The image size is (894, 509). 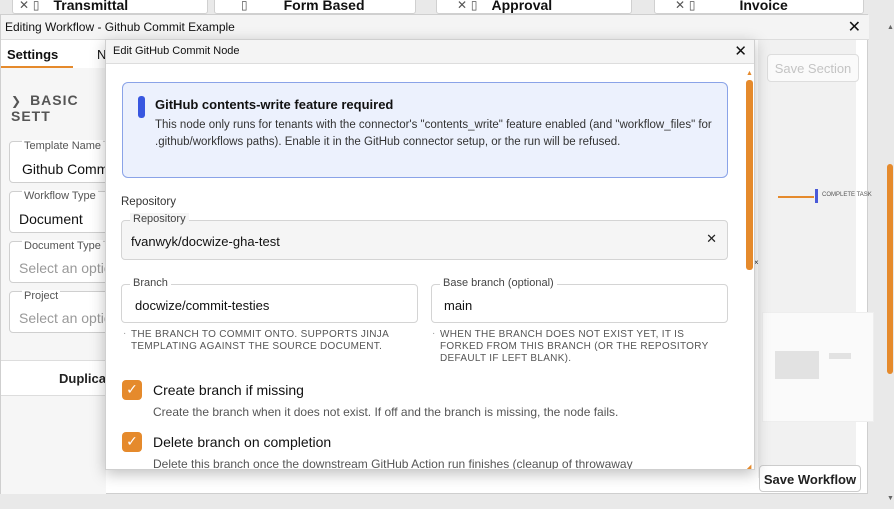 What do you see at coordinates (810, 478) in the screenshot?
I see `save-workflow-button: Save Workflow` at bounding box center [810, 478].